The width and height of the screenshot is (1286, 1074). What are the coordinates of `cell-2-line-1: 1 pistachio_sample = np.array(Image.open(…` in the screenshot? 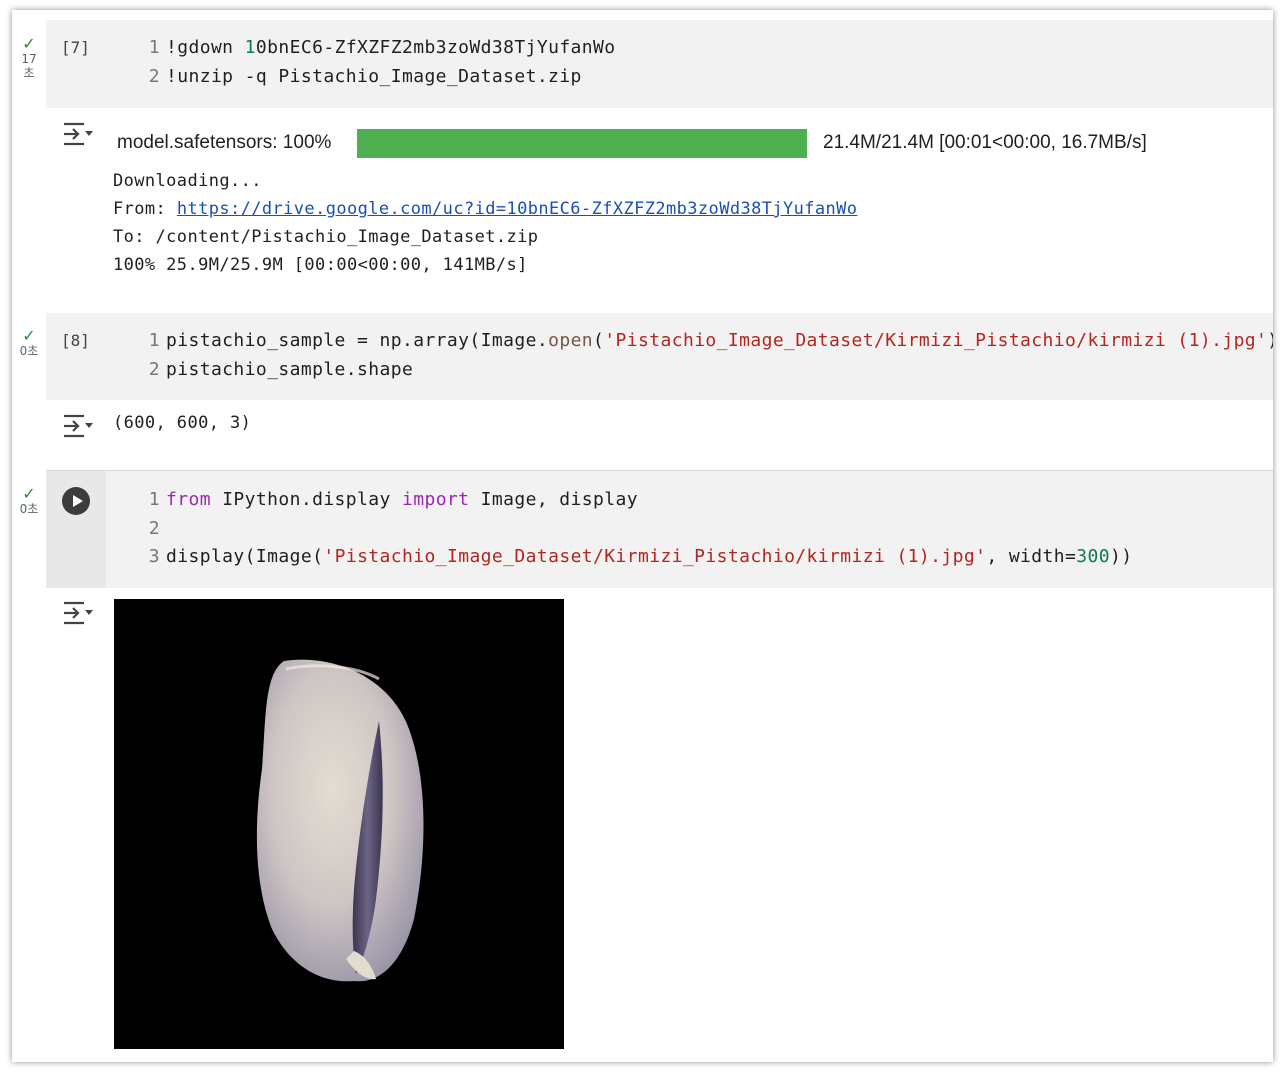 It's located at (710, 340).